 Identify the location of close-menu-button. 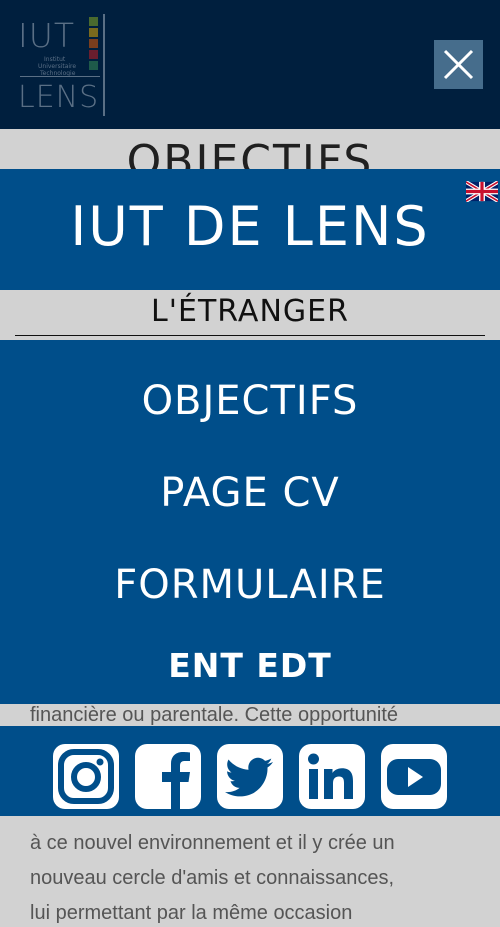
(458, 64).